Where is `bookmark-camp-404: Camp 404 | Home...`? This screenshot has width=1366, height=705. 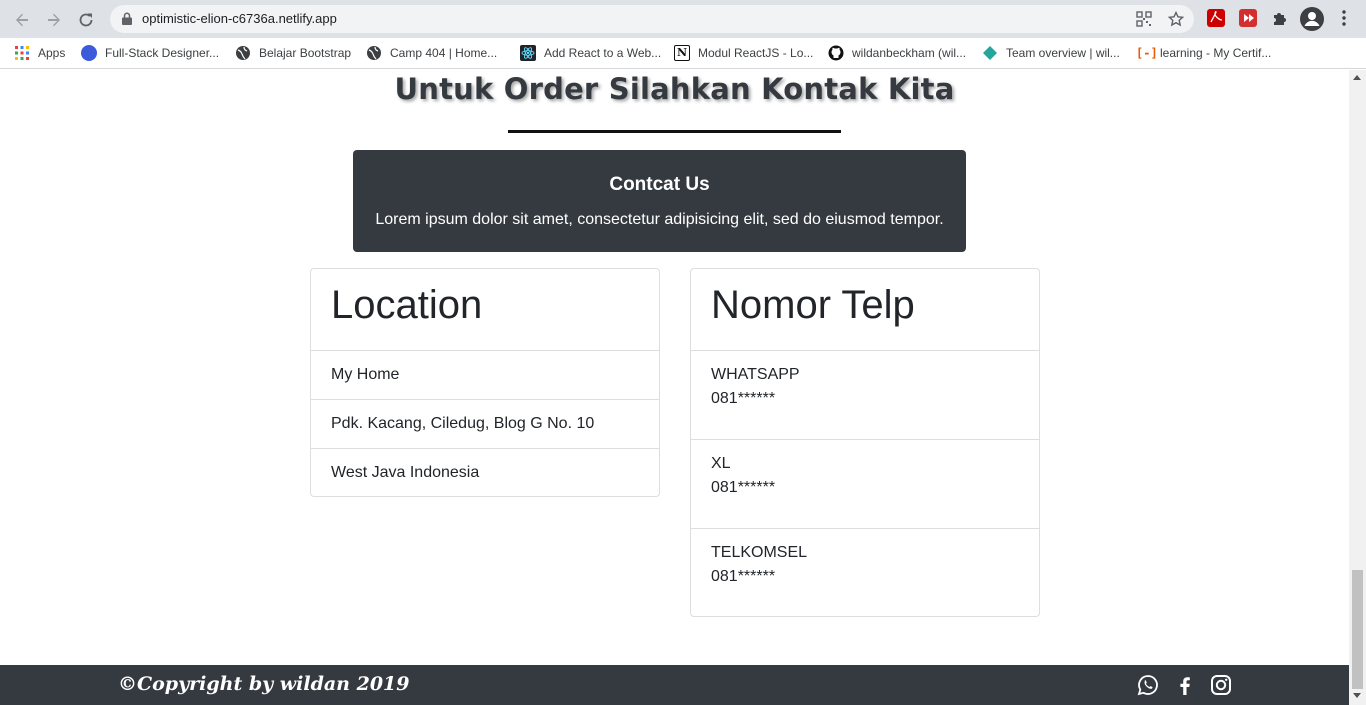 bookmark-camp-404: Camp 404 | Home... is located at coordinates (431, 53).